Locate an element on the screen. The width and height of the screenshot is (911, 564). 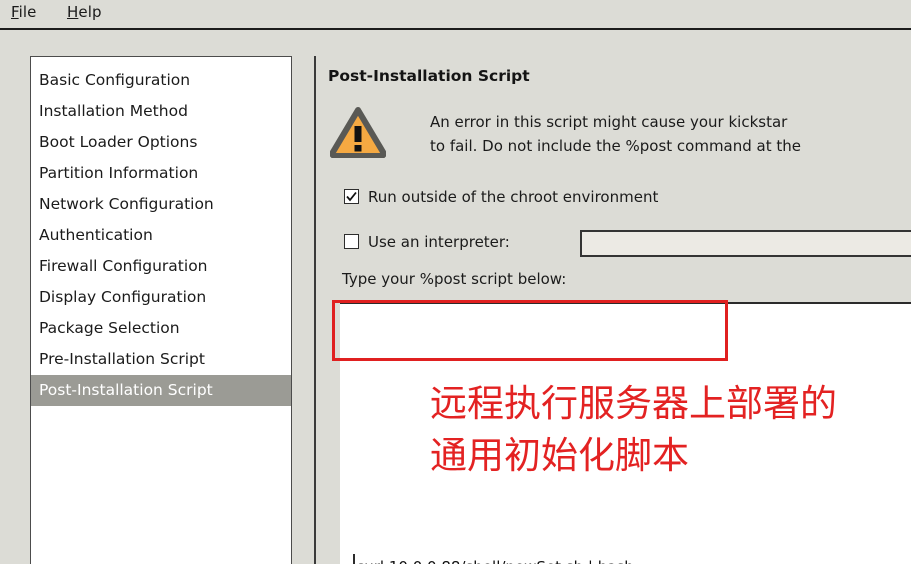
chroot-checkbox-label: Run outside of the chroot environment is located at coordinates (513, 197).